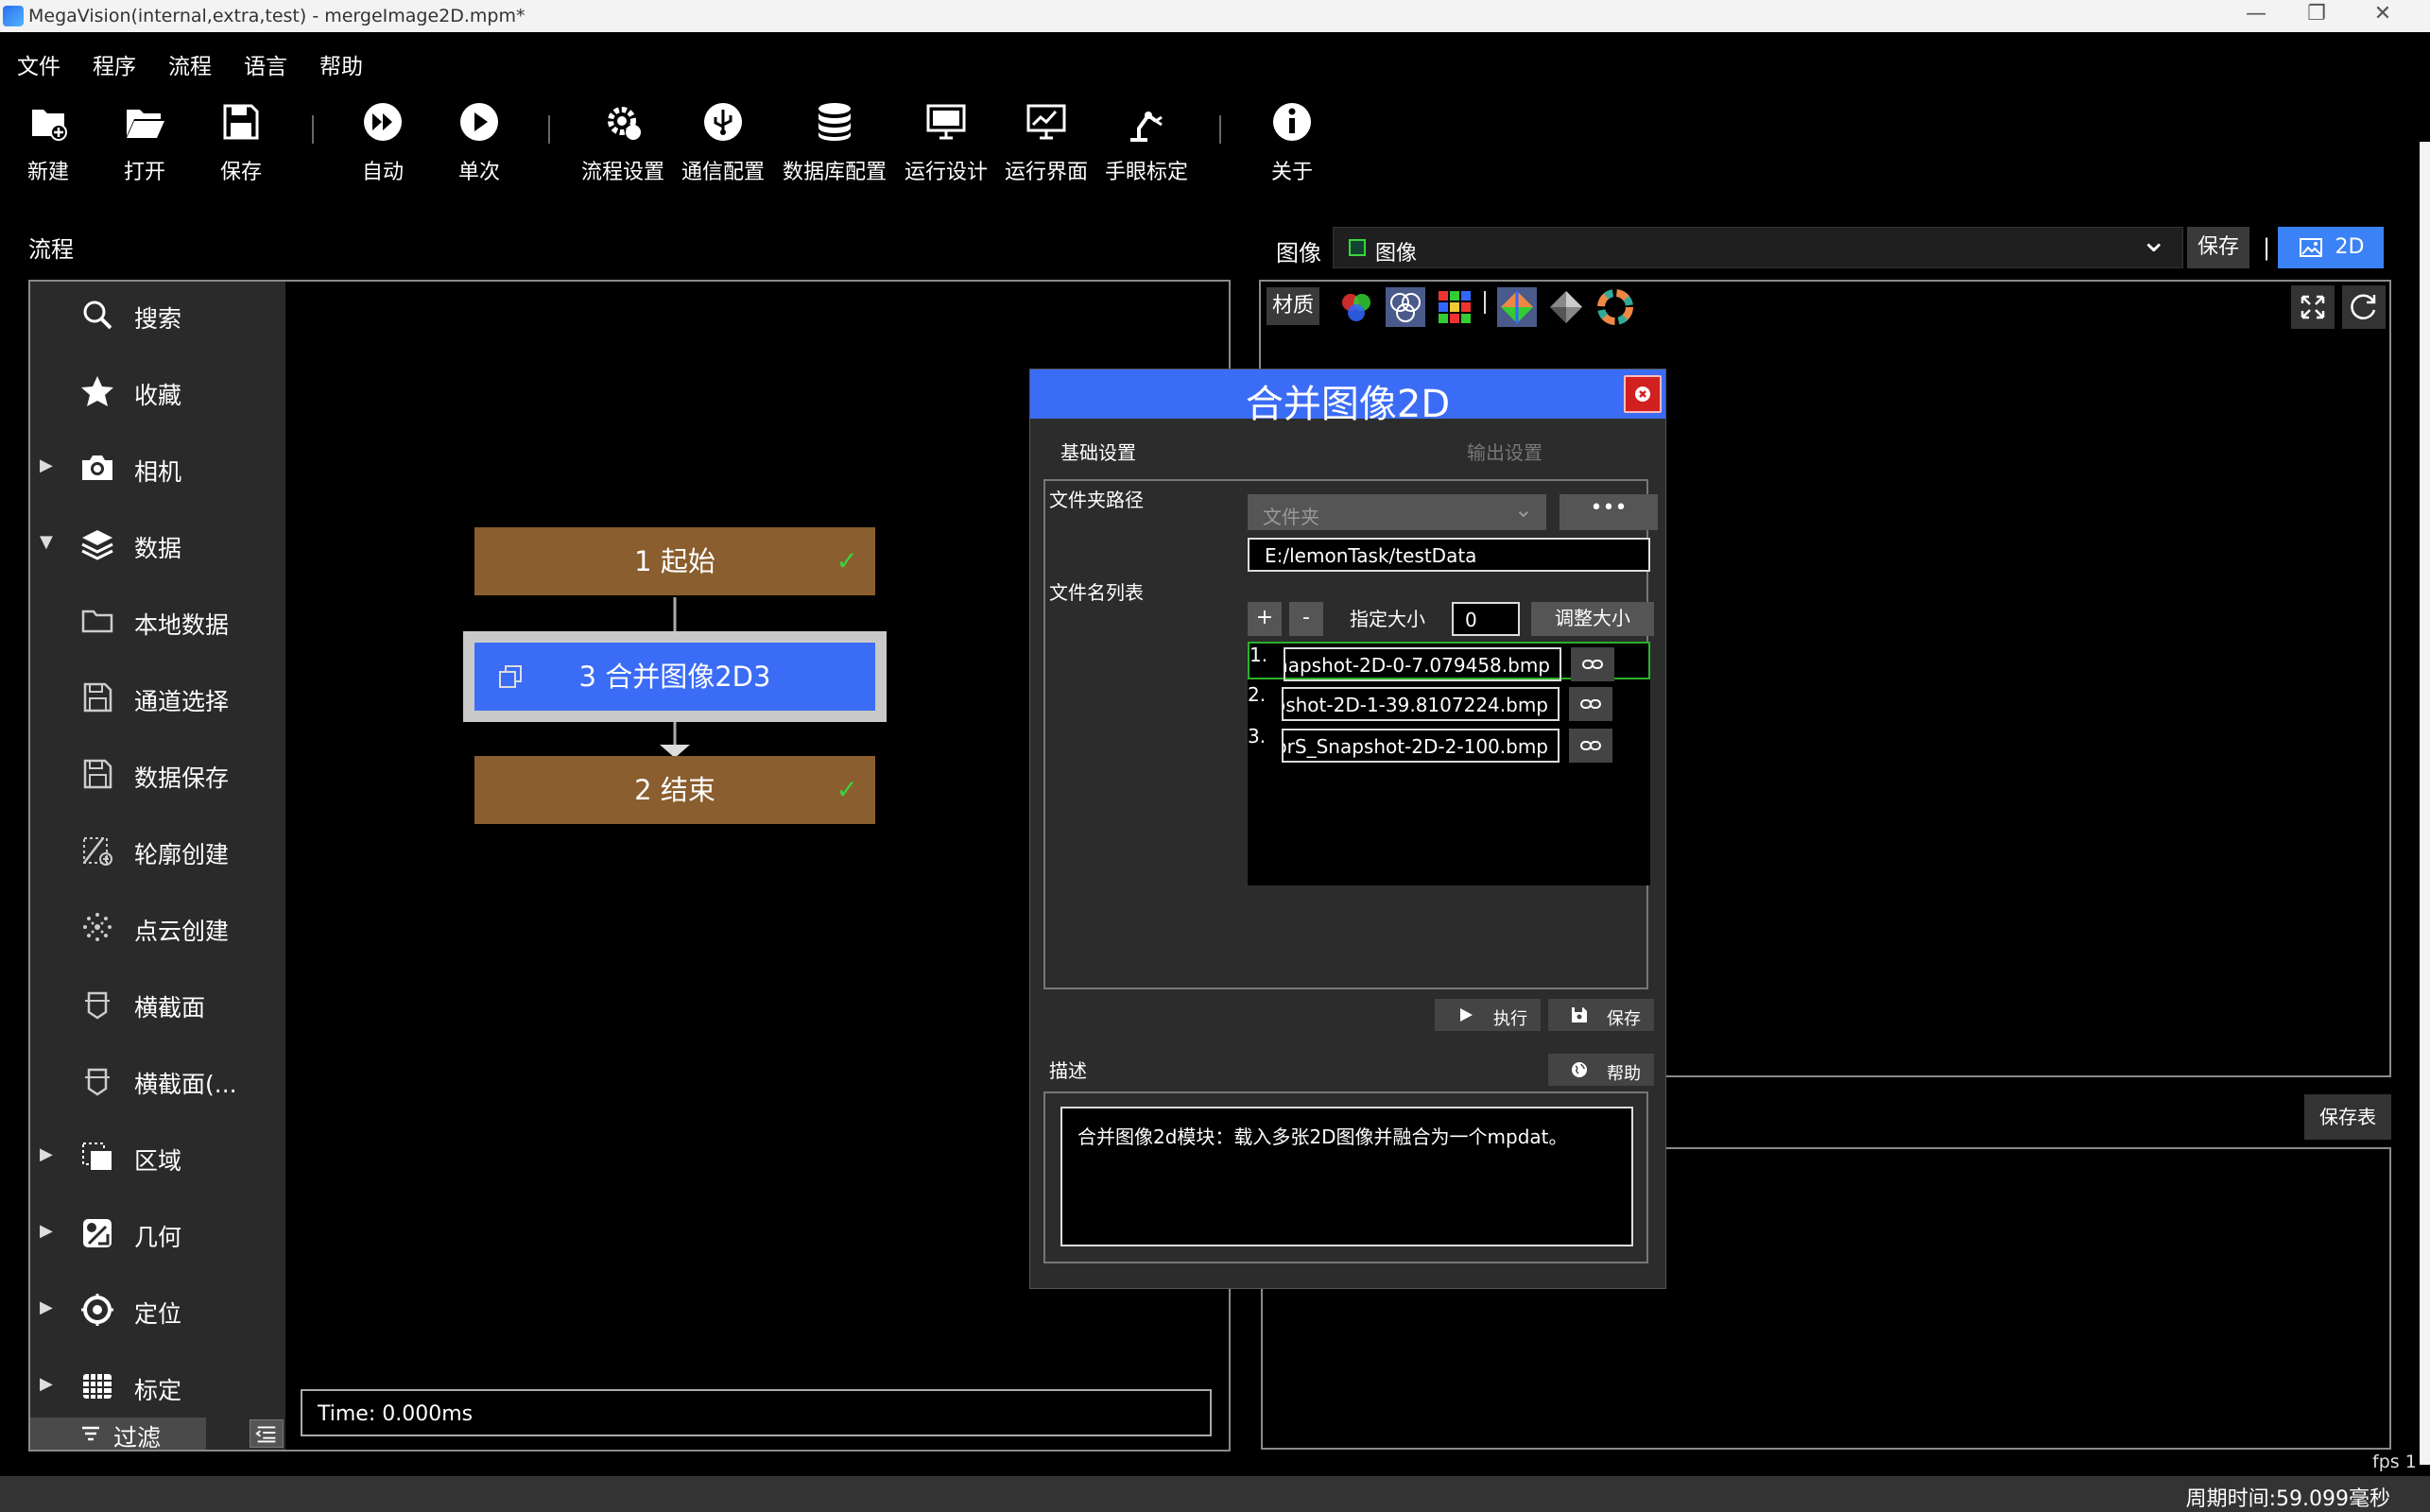 The image size is (2430, 1512). I want to click on mosaic-grid-icon, so click(1455, 307).